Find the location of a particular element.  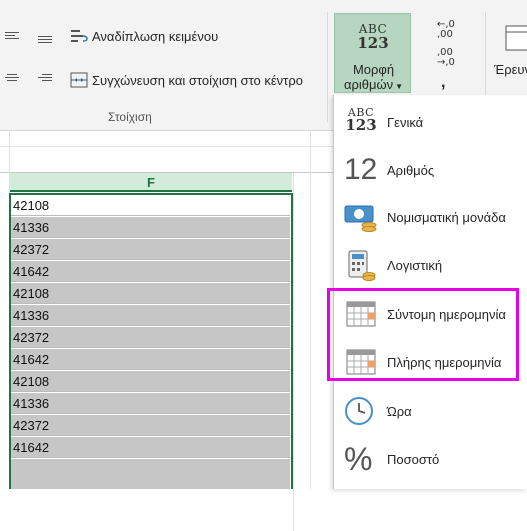

column-header-f: F is located at coordinates (151, 182).